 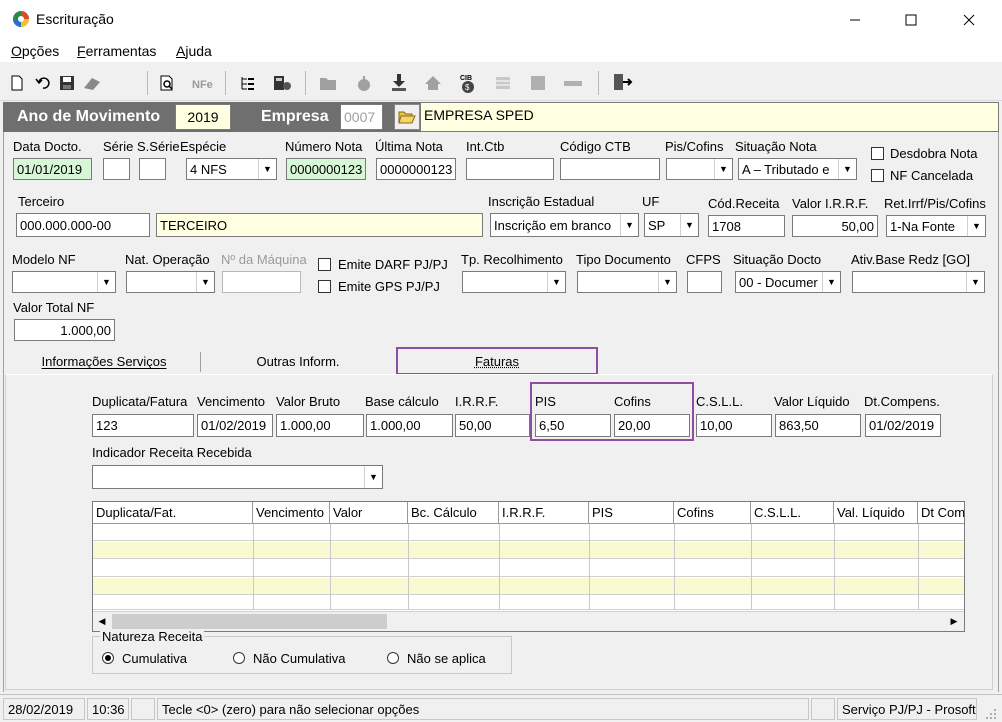 I want to click on menu-ajuda: Ajuda, so click(x=194, y=51).